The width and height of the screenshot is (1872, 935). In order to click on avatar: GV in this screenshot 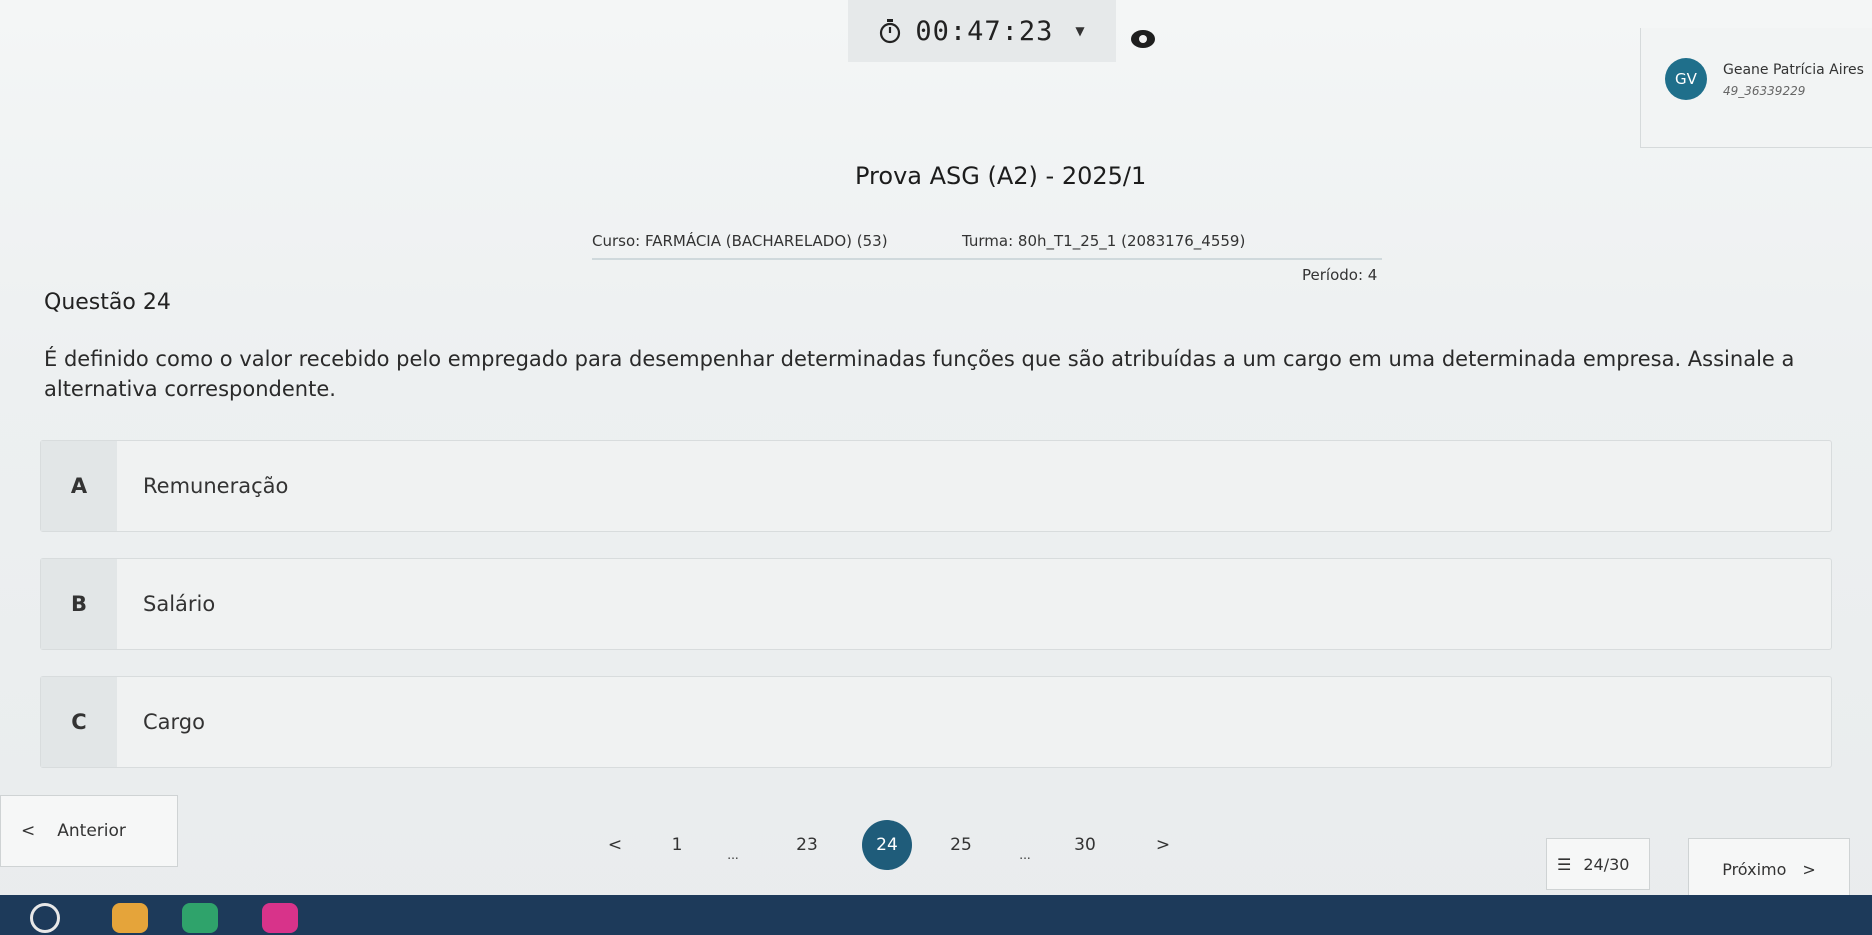, I will do `click(1686, 79)`.